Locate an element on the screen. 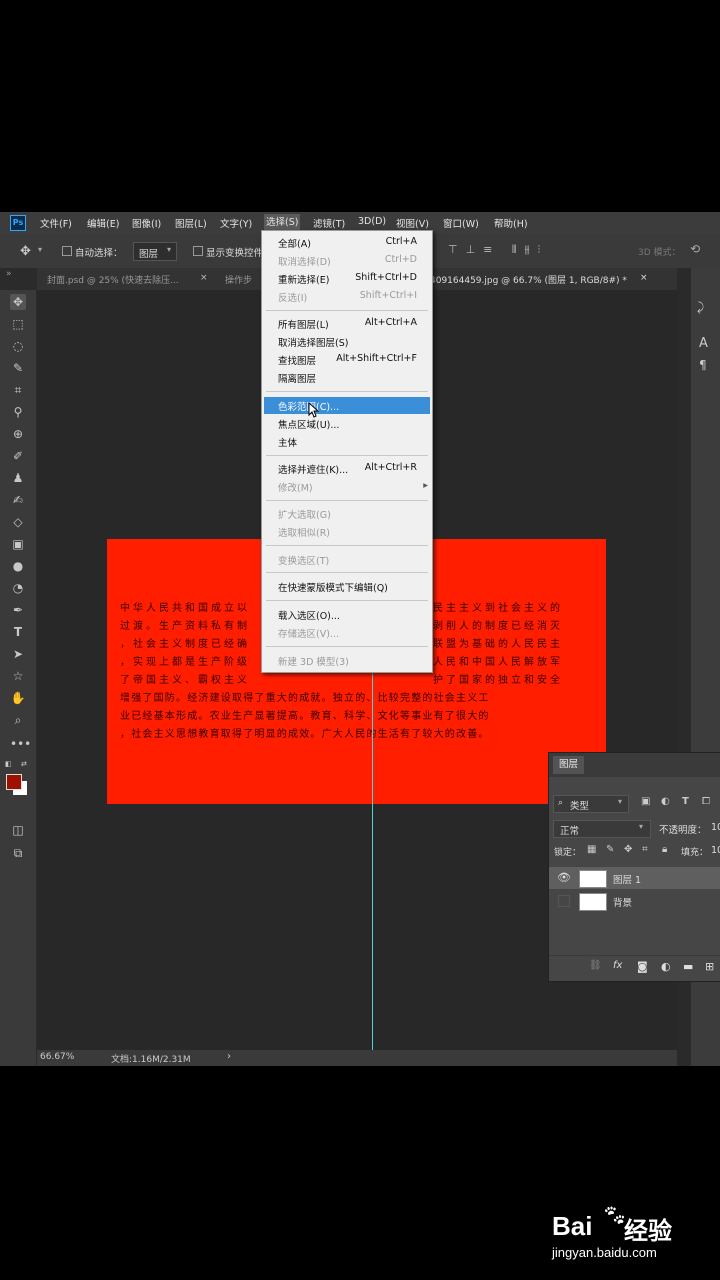 The height and width of the screenshot is (1280, 720). dodge-tool-icon: ◔ is located at coordinates (18, 588).